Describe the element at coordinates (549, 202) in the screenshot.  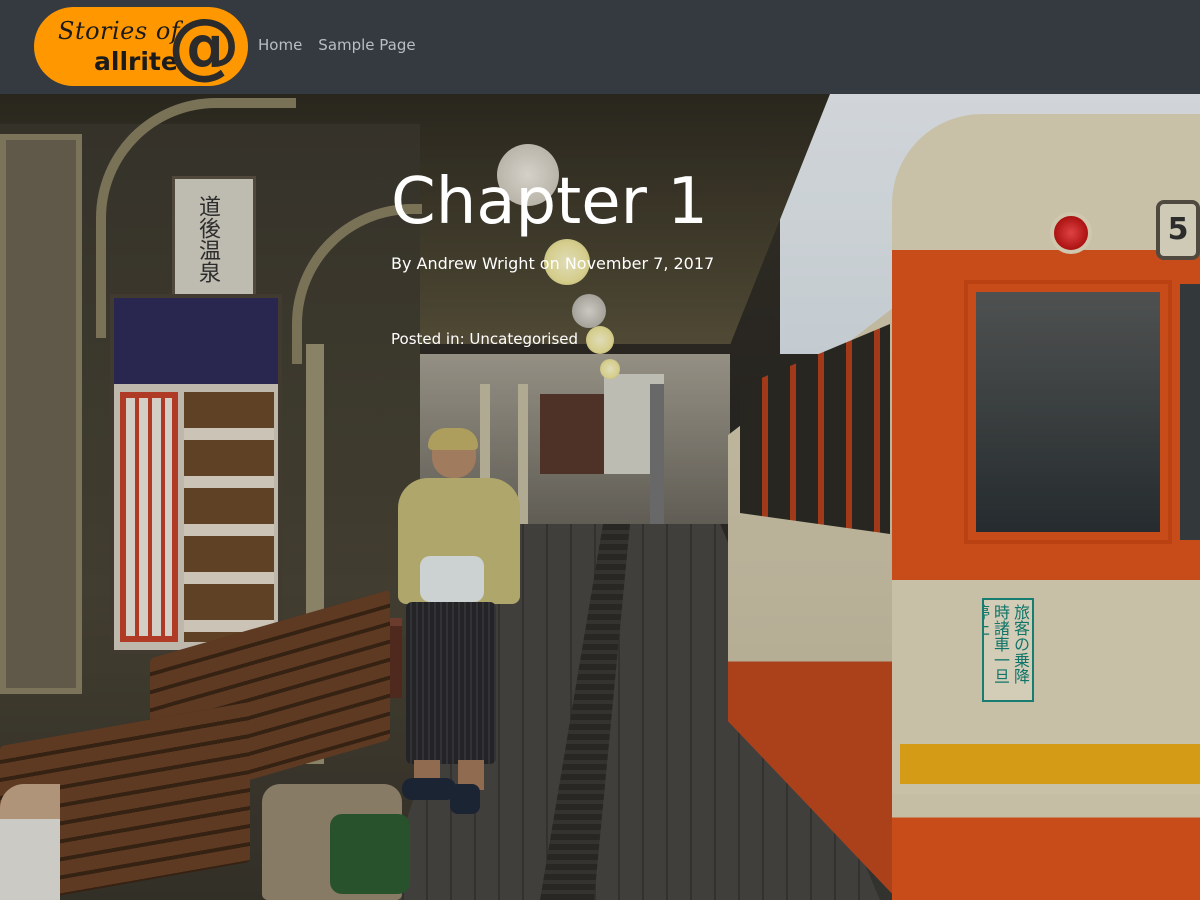
I see `post-title: Chapter 1` at that location.